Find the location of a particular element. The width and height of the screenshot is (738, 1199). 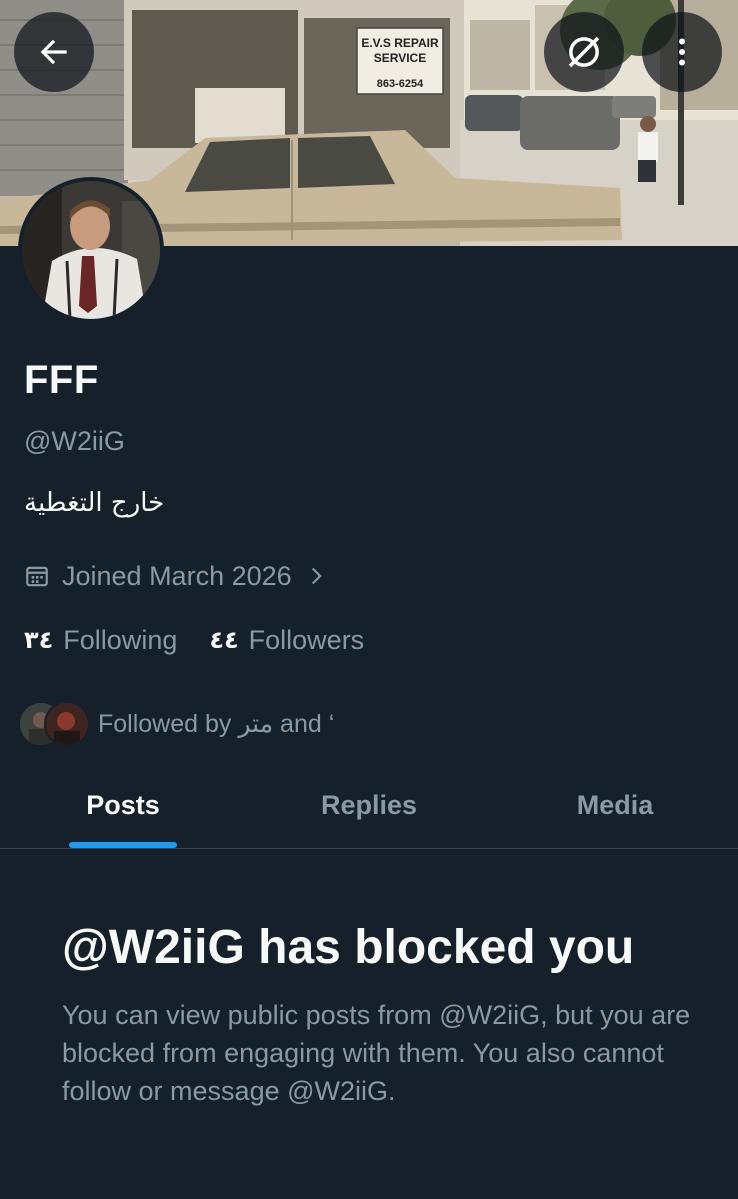

profile-avatar is located at coordinates (91, 250).